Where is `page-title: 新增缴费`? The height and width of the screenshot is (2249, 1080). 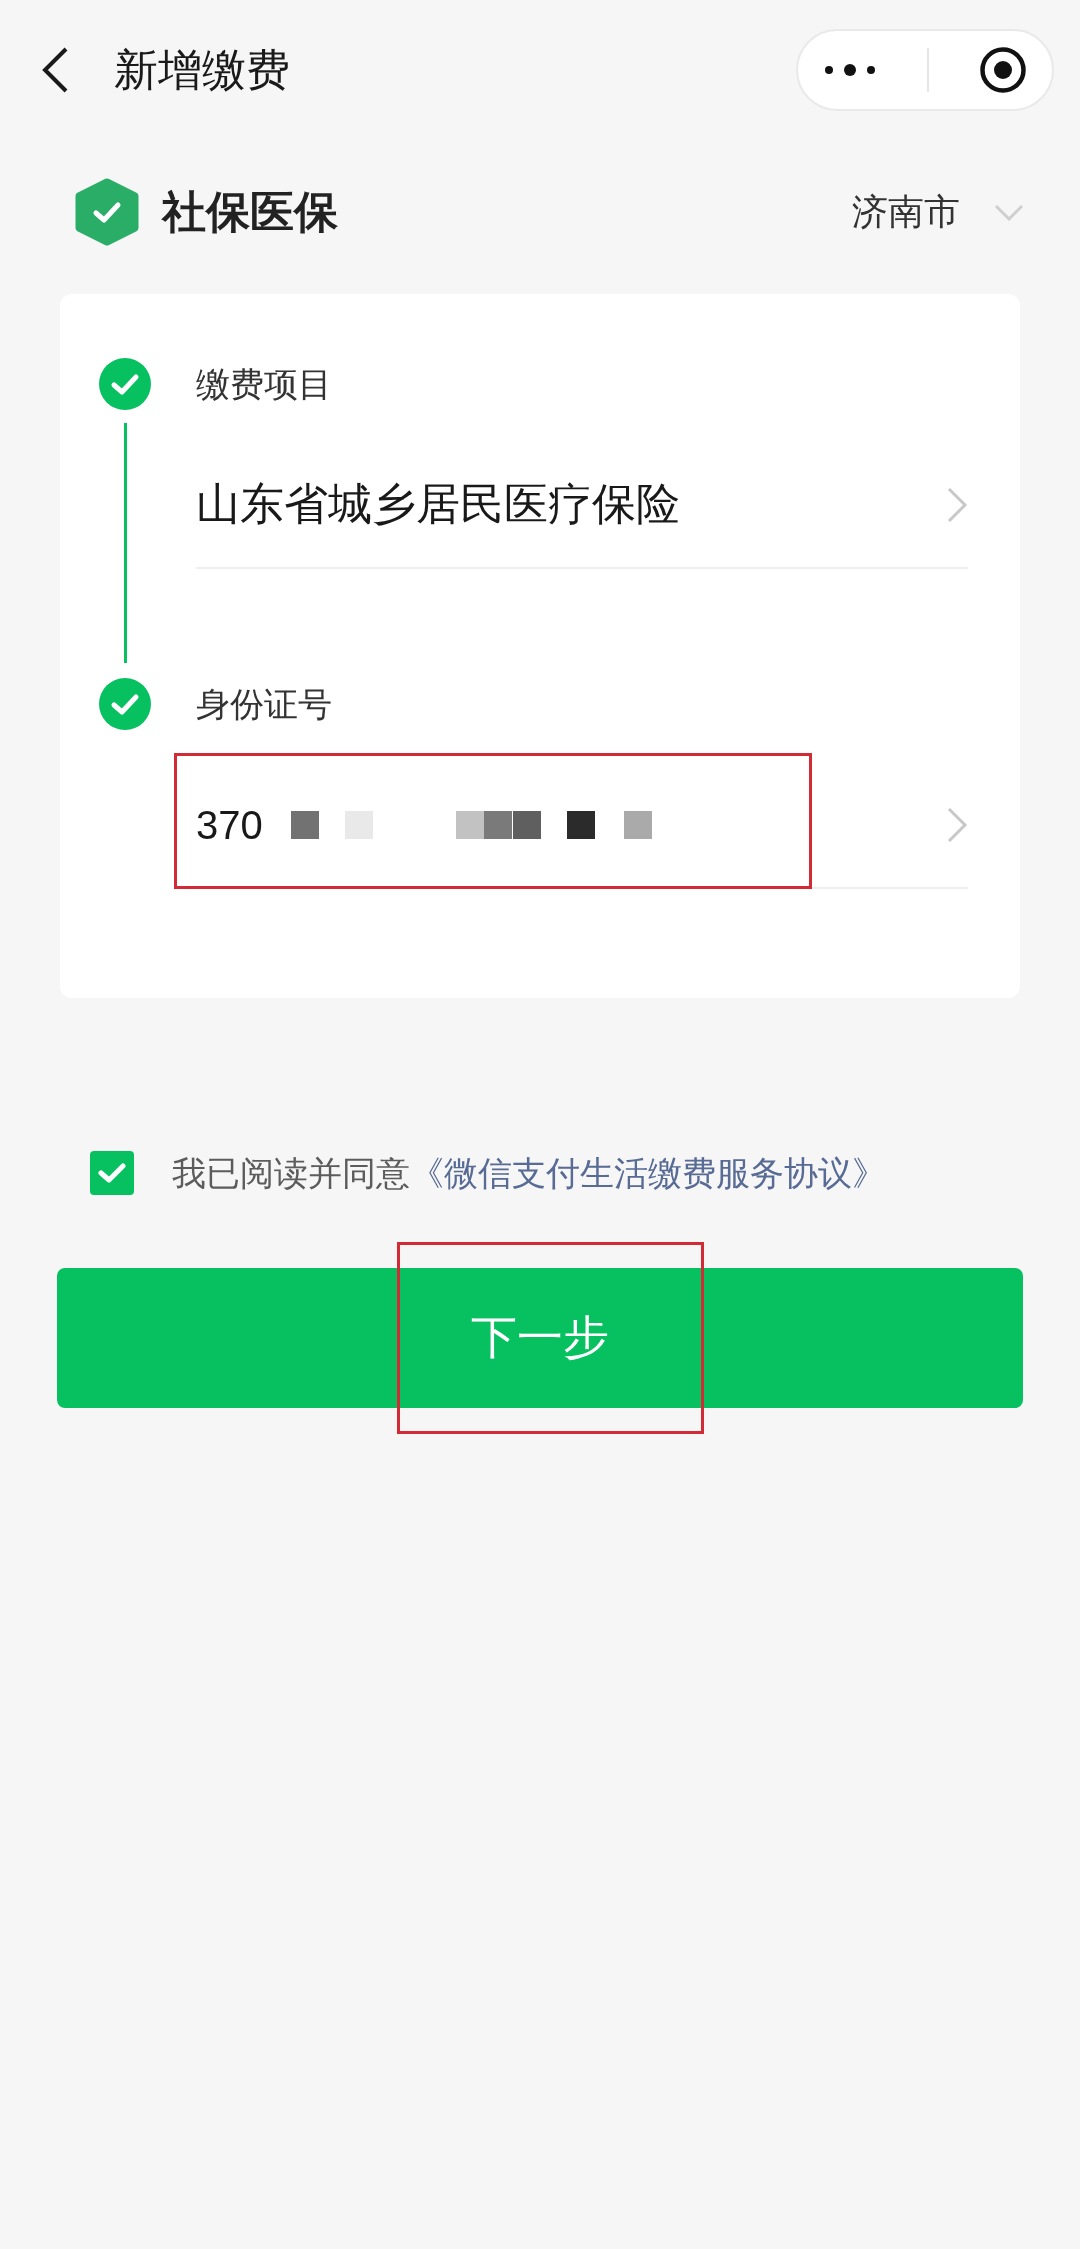 page-title: 新增缴费 is located at coordinates (202, 69).